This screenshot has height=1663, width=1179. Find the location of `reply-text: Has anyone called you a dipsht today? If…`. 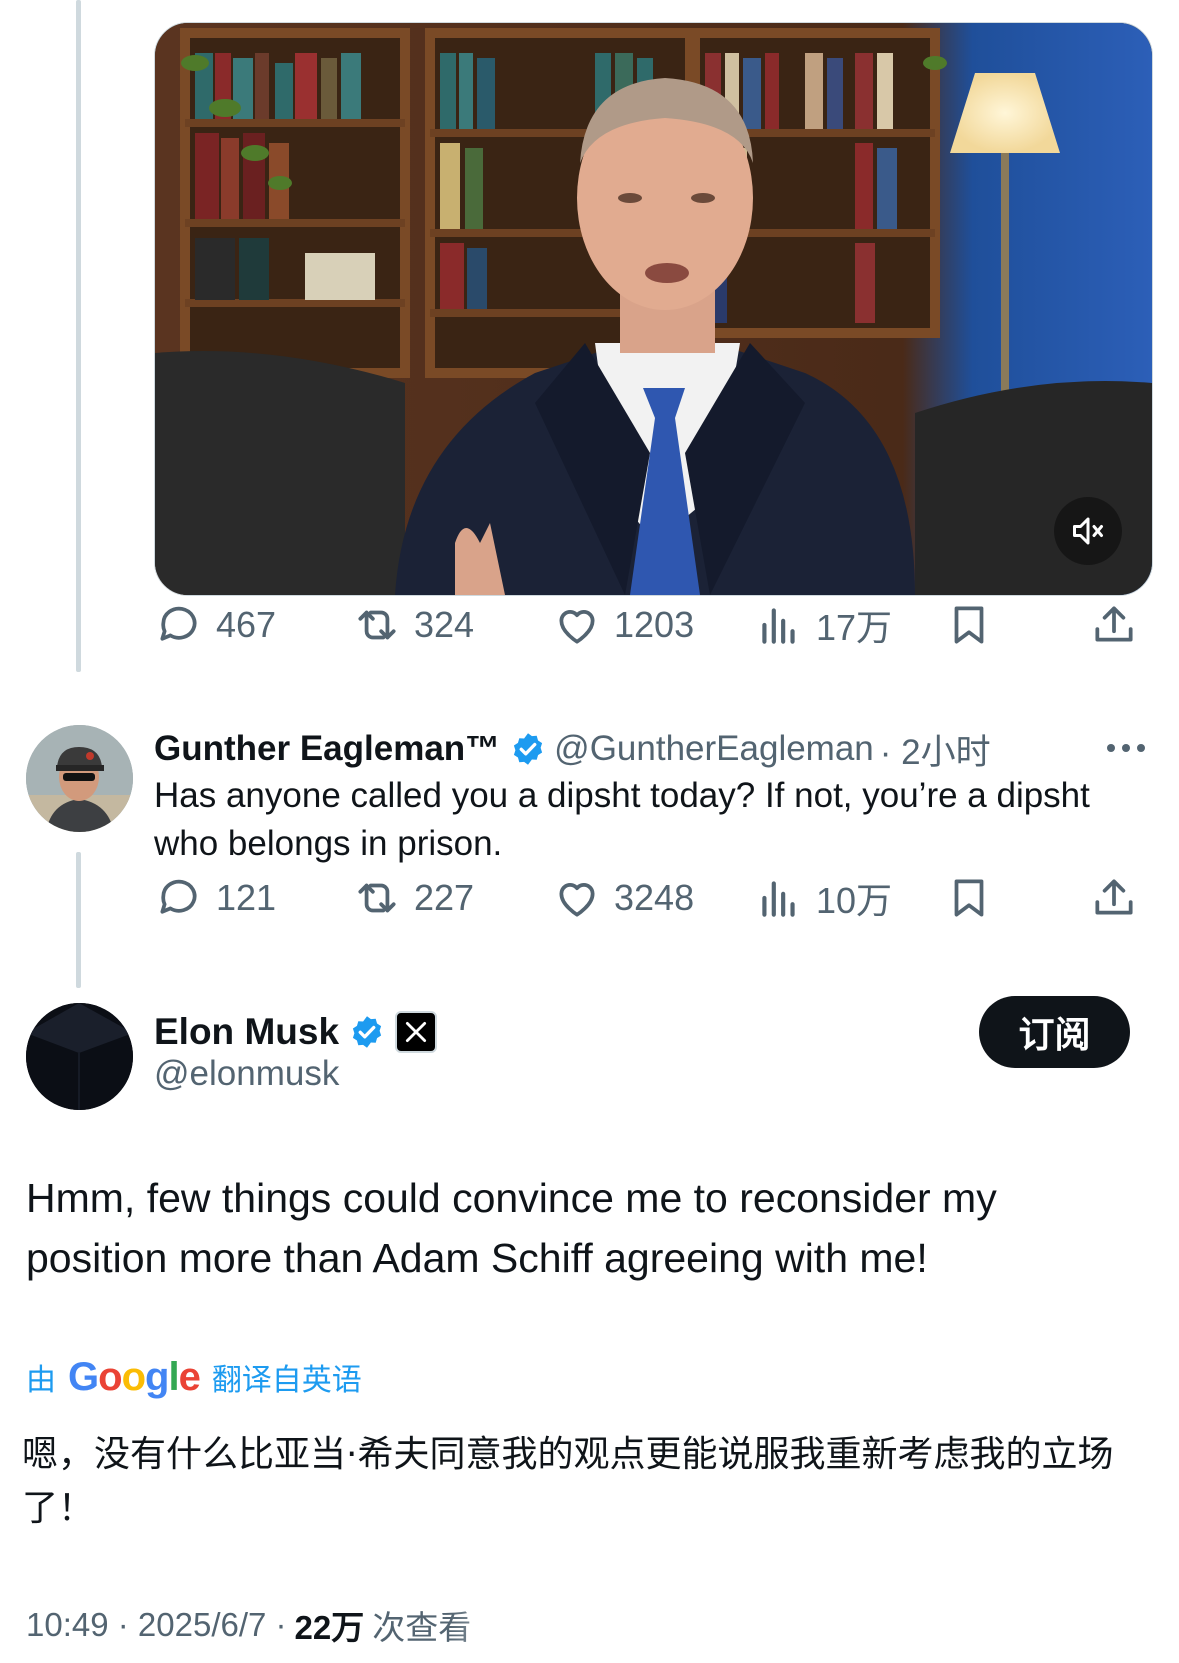

reply-text: Has anyone called you a dipsht today? If… is located at coordinates (622, 819).